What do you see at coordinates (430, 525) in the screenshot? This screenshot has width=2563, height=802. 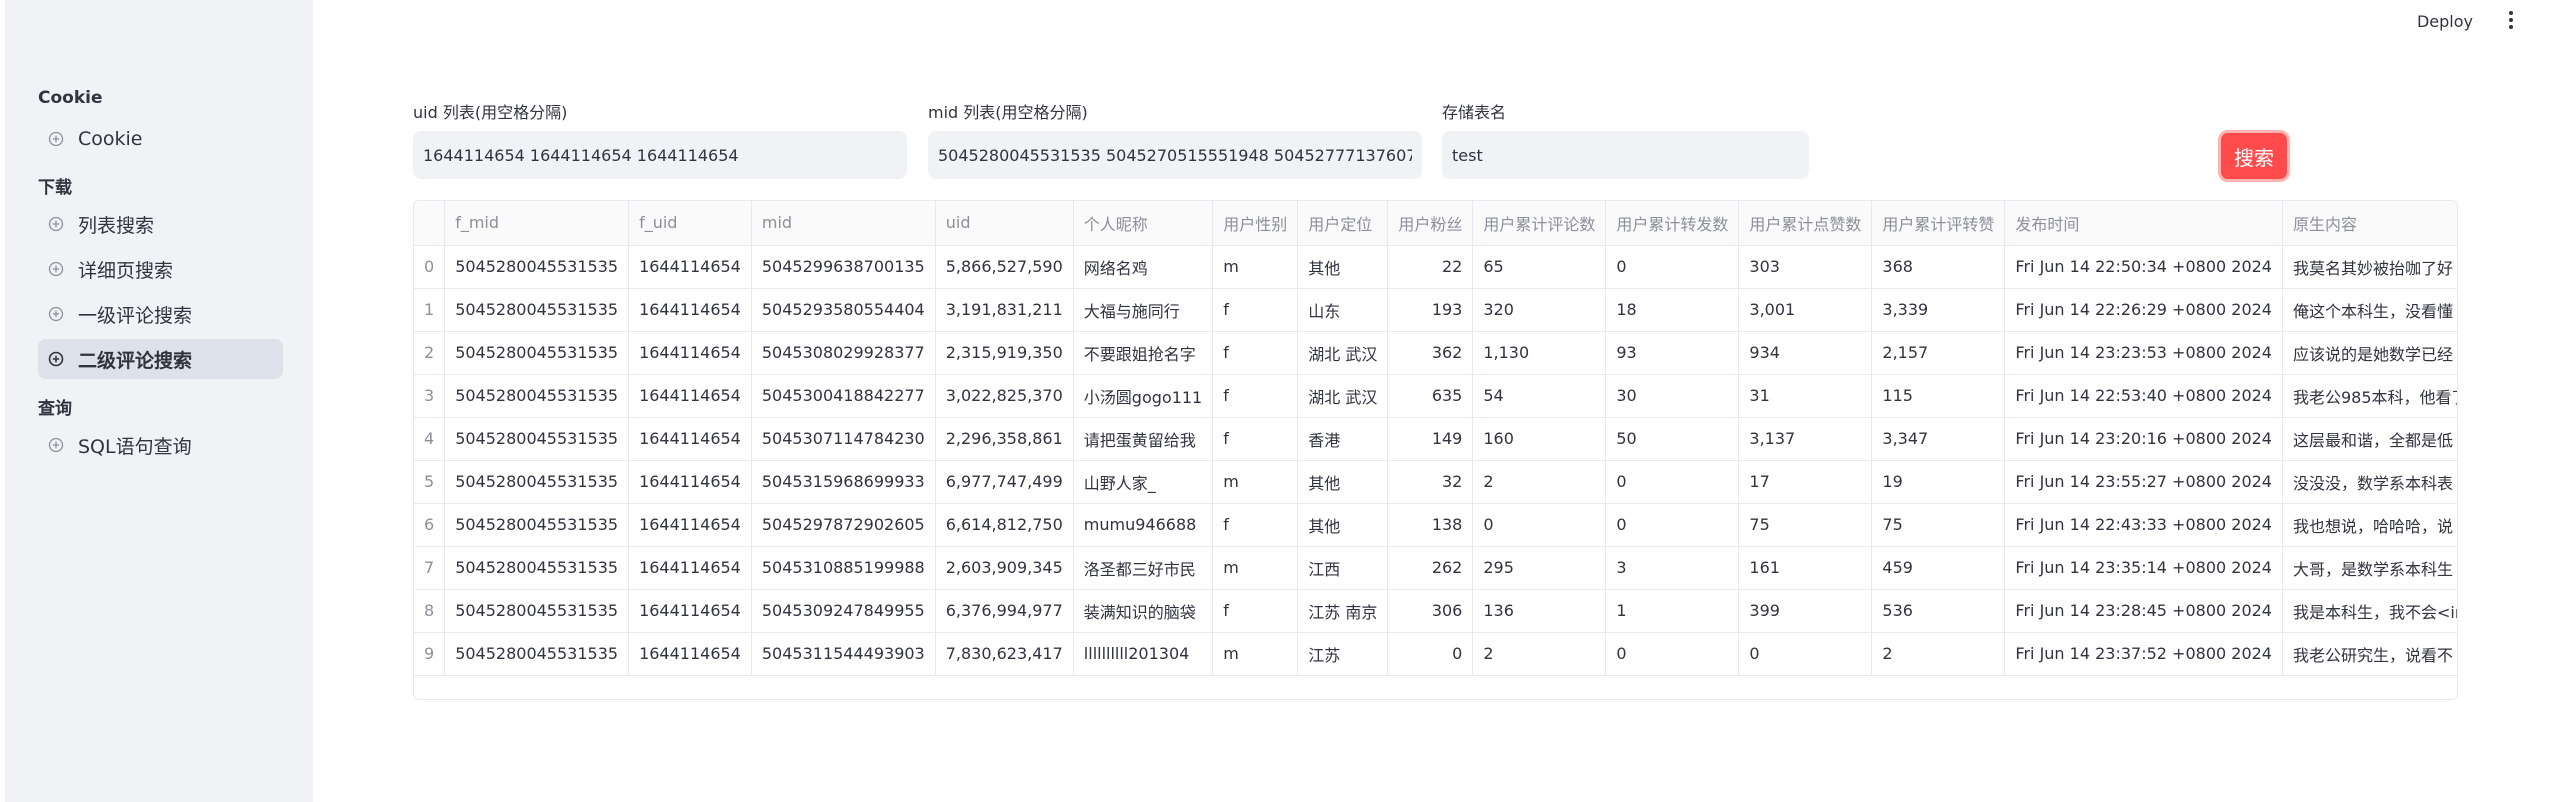 I see `row-index: 6` at bounding box center [430, 525].